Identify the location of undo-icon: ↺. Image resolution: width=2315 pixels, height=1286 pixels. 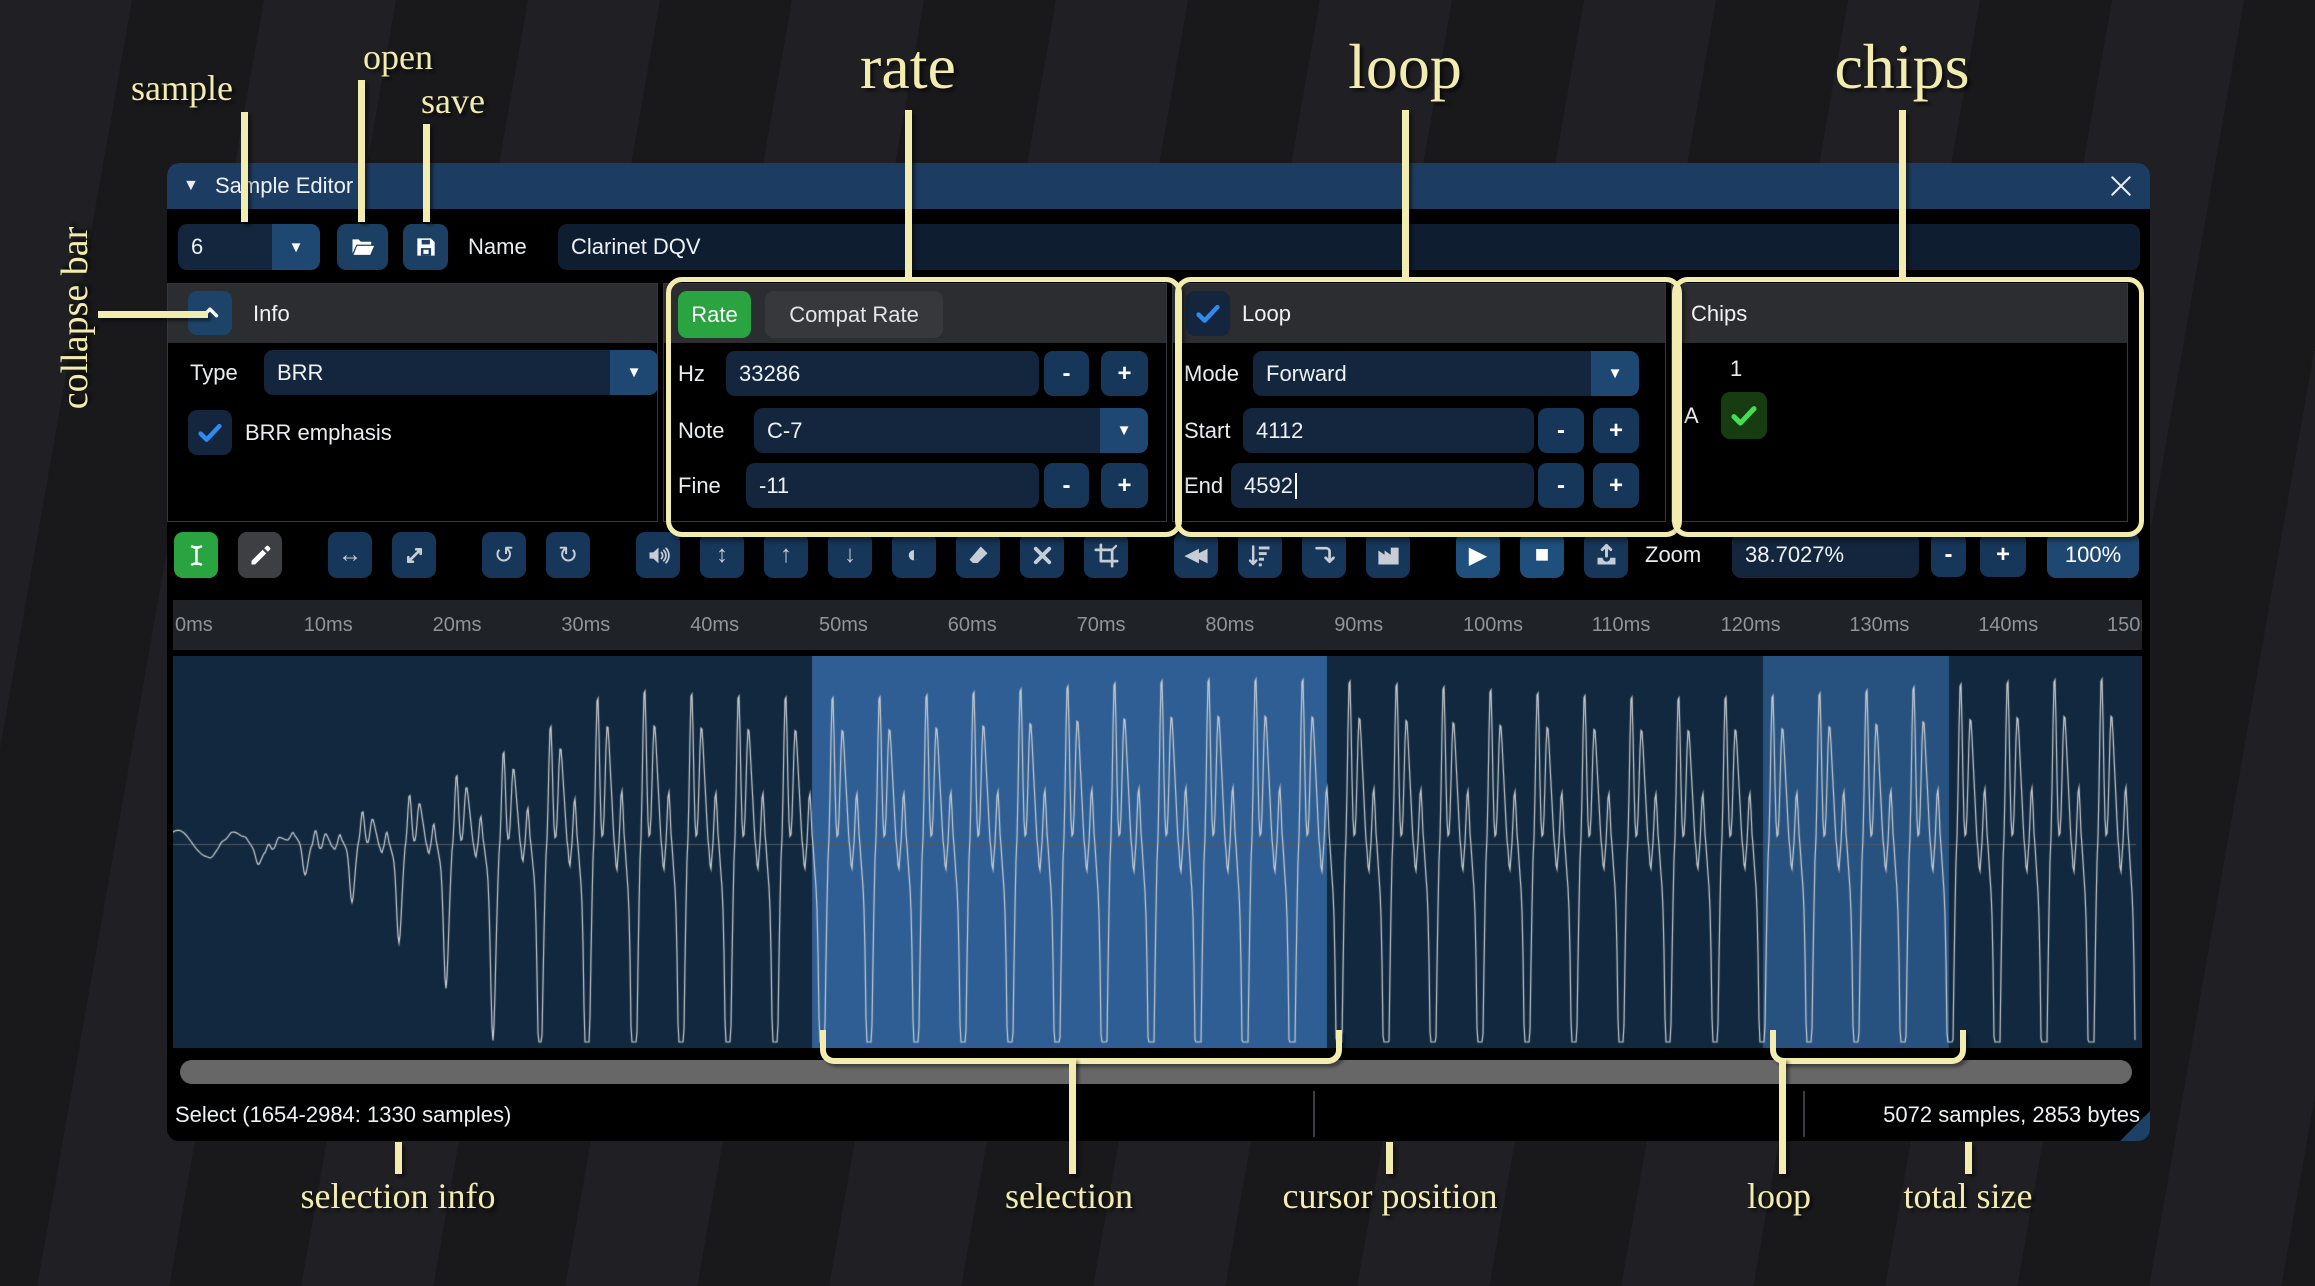
(504, 555).